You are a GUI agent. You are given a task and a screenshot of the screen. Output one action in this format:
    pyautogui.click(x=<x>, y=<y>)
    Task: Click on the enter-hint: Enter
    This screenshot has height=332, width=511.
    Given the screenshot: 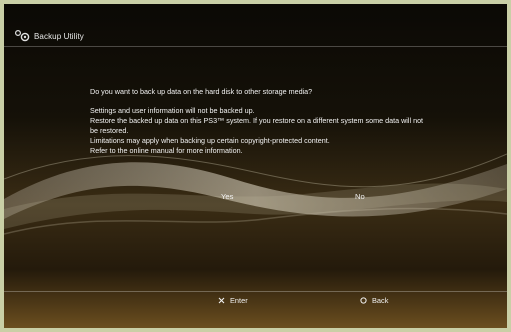 What is the action you would take?
    pyautogui.click(x=233, y=300)
    